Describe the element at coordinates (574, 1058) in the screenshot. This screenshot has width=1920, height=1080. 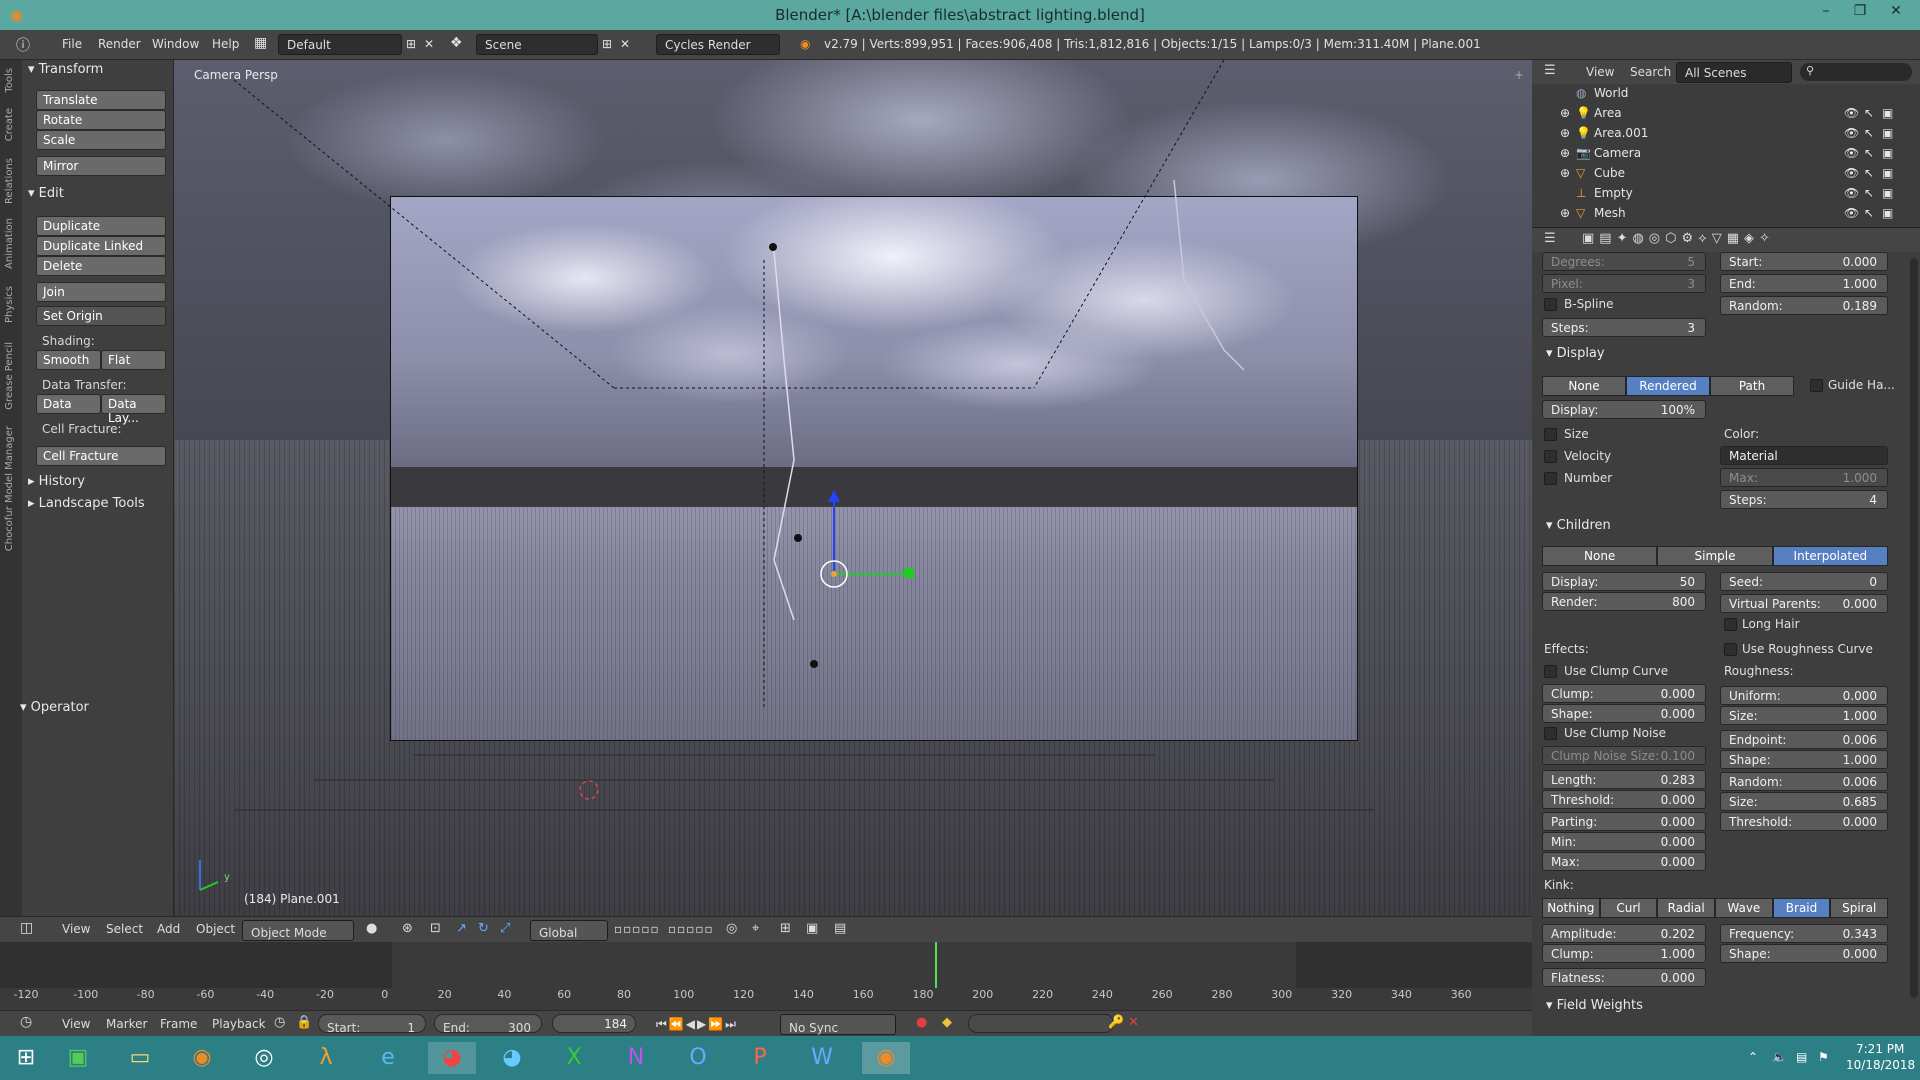
I see `excel-icon: X` at that location.